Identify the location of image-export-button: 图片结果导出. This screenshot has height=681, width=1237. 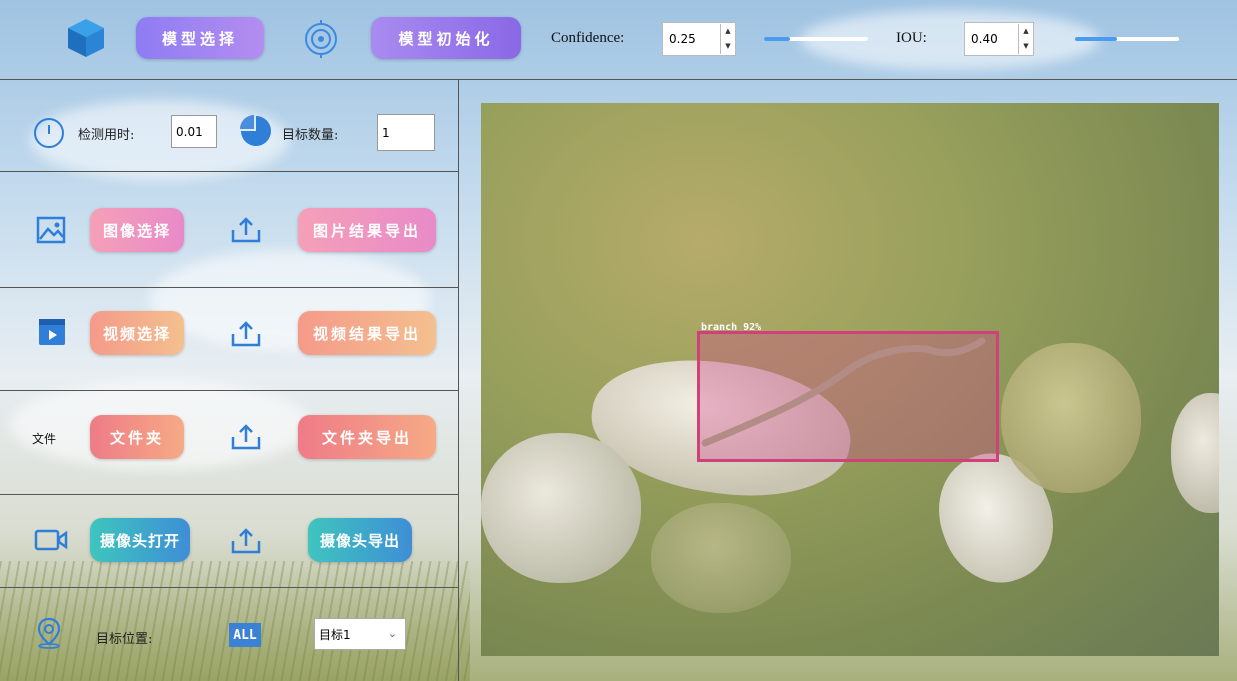
(367, 230).